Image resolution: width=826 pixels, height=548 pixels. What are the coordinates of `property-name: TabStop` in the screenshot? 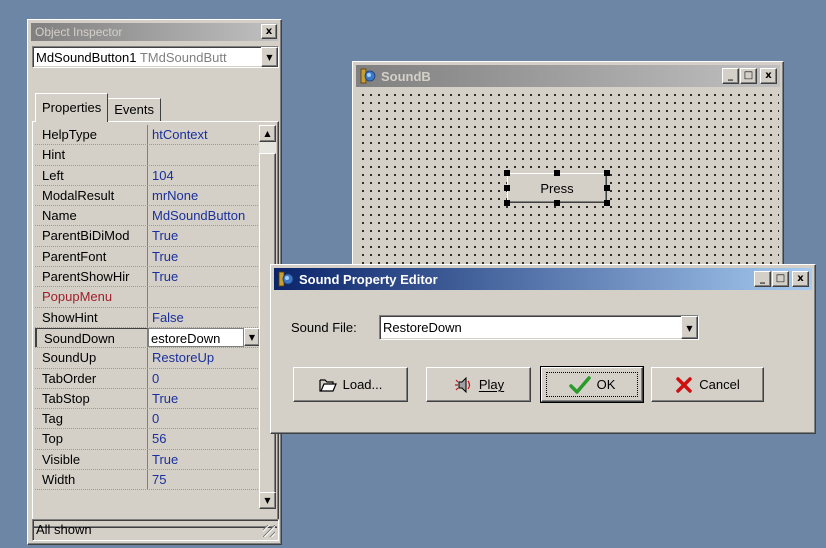 It's located at (91, 398).